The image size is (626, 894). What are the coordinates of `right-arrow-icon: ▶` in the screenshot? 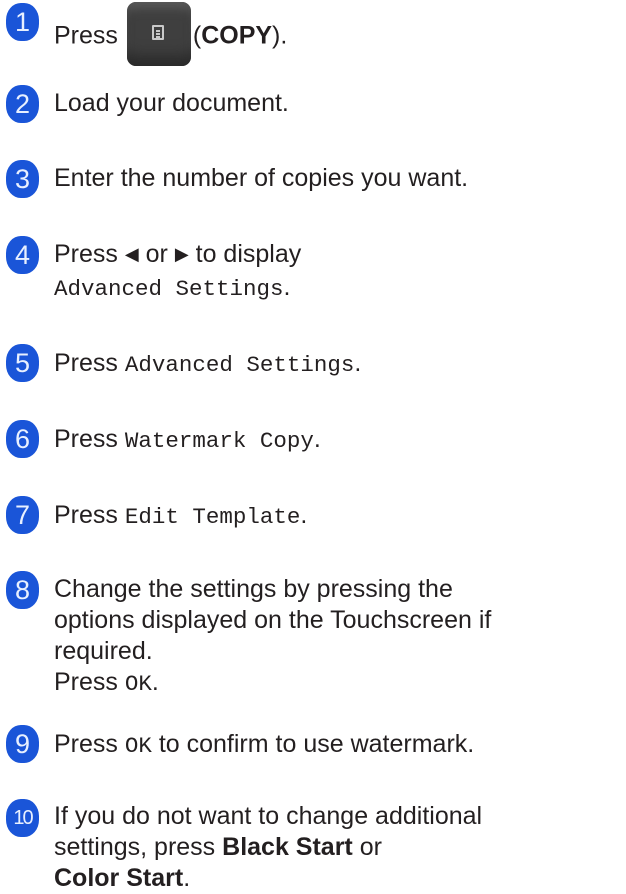 It's located at (181, 254).